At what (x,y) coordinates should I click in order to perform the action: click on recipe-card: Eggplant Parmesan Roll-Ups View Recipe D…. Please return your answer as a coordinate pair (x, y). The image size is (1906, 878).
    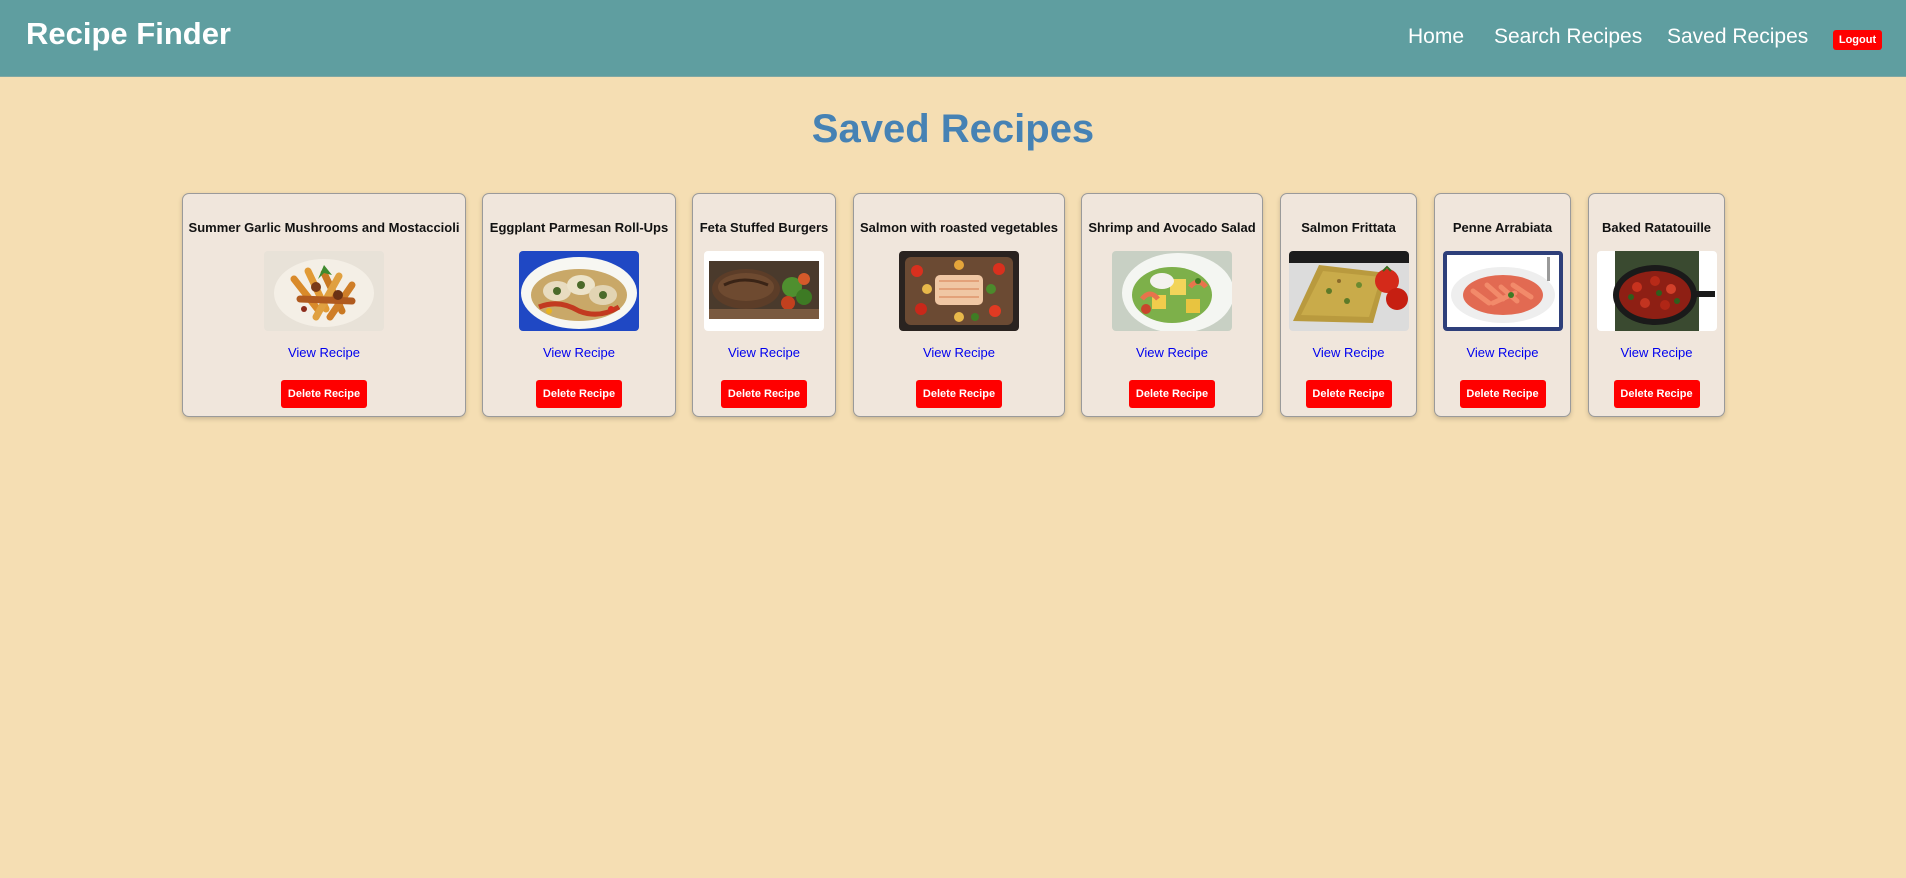
    Looking at the image, I should click on (579, 305).